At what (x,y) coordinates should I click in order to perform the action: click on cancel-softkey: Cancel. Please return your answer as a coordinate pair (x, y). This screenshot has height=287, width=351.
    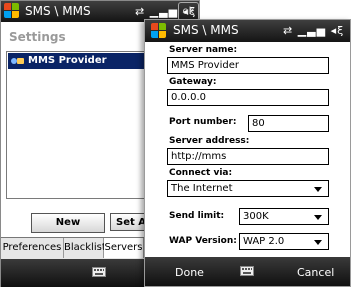
    Looking at the image, I should click on (315, 272).